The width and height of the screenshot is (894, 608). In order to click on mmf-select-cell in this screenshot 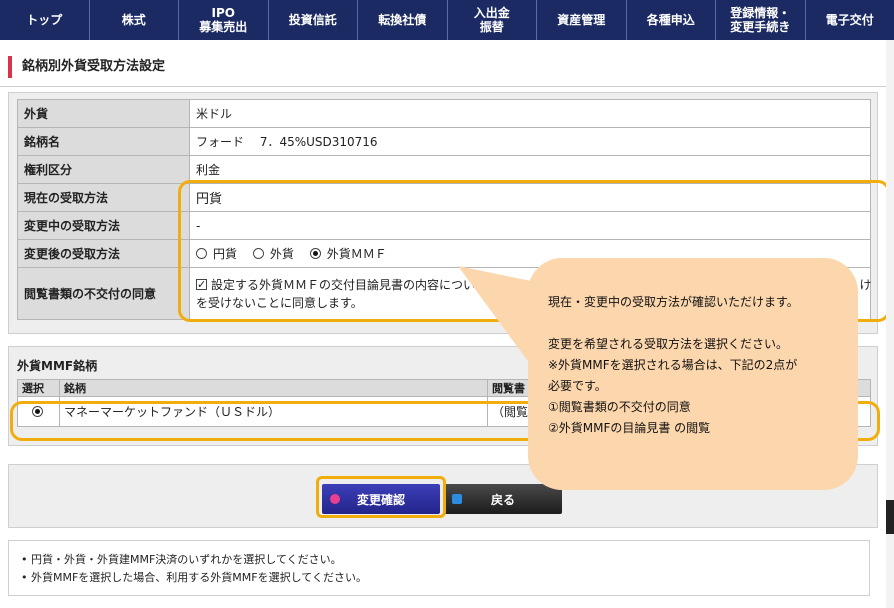, I will do `click(38, 411)`.